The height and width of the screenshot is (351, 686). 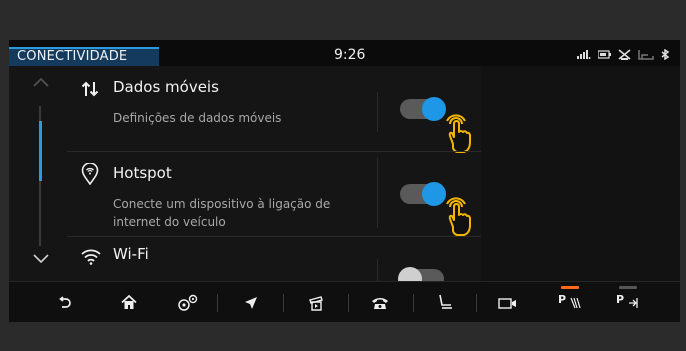 I want to click on mobile-data-toggle, so click(x=423, y=109).